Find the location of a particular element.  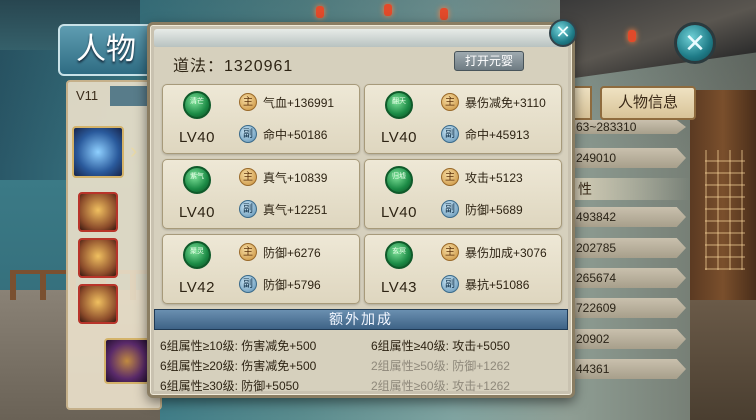

bonus-line: 6组属性≥20级: 伤害减免+500 is located at coordinates (238, 366).